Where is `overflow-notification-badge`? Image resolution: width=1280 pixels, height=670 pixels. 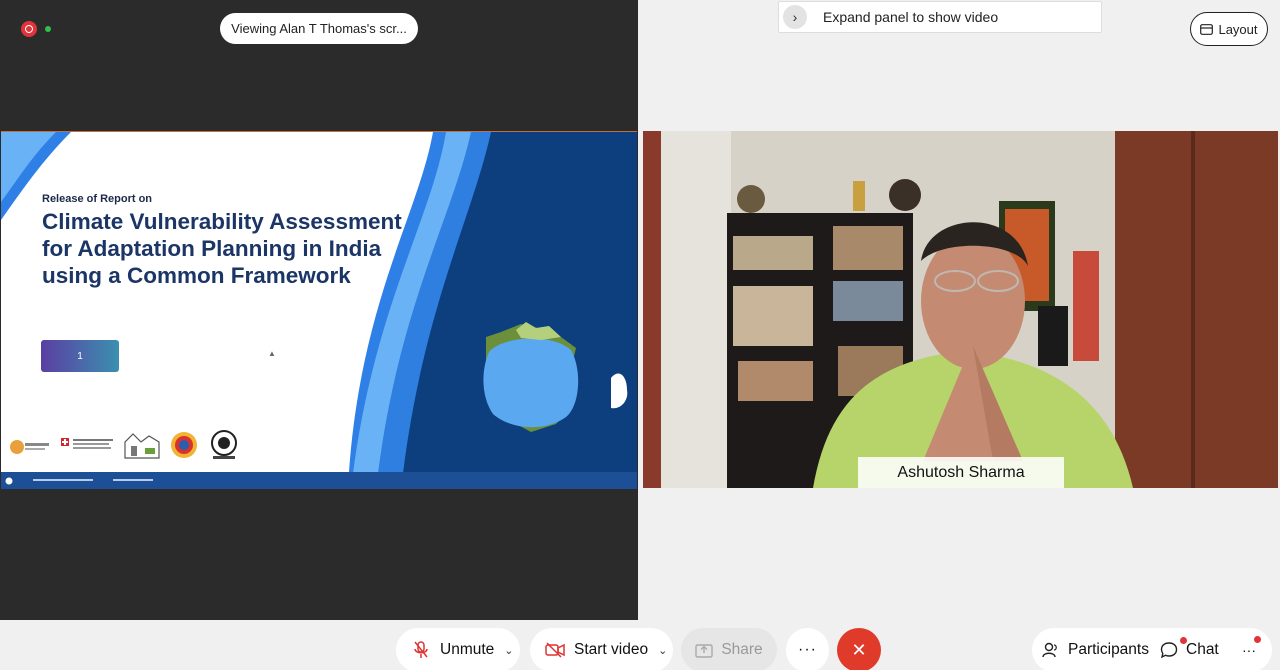
overflow-notification-badge is located at coordinates (1257, 639).